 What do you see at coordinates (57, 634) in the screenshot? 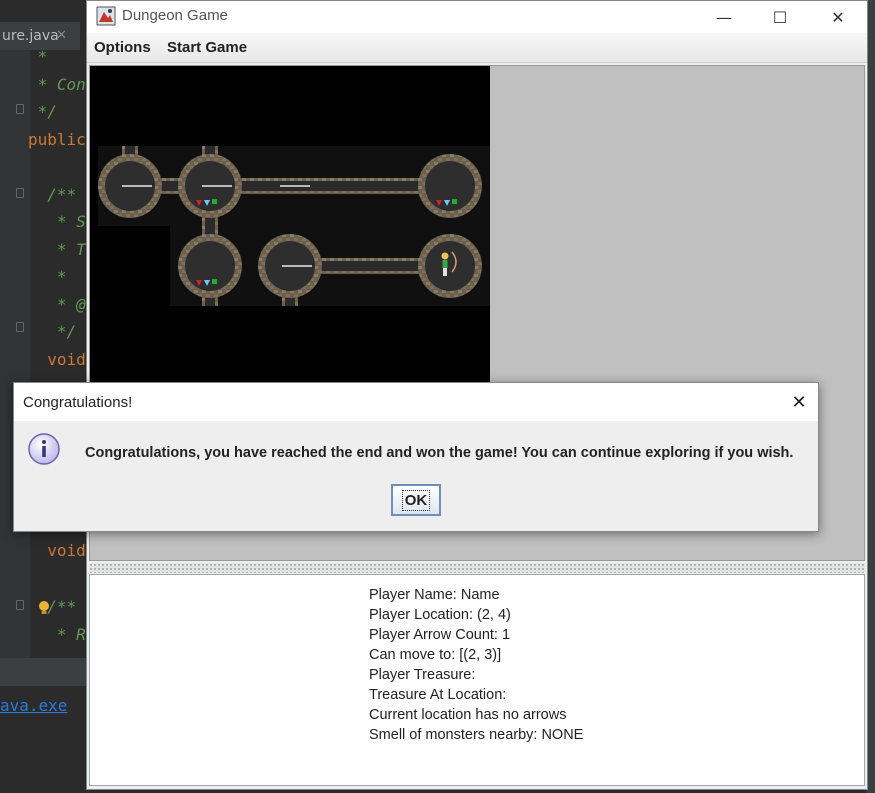
I see `code-line: * R` at bounding box center [57, 634].